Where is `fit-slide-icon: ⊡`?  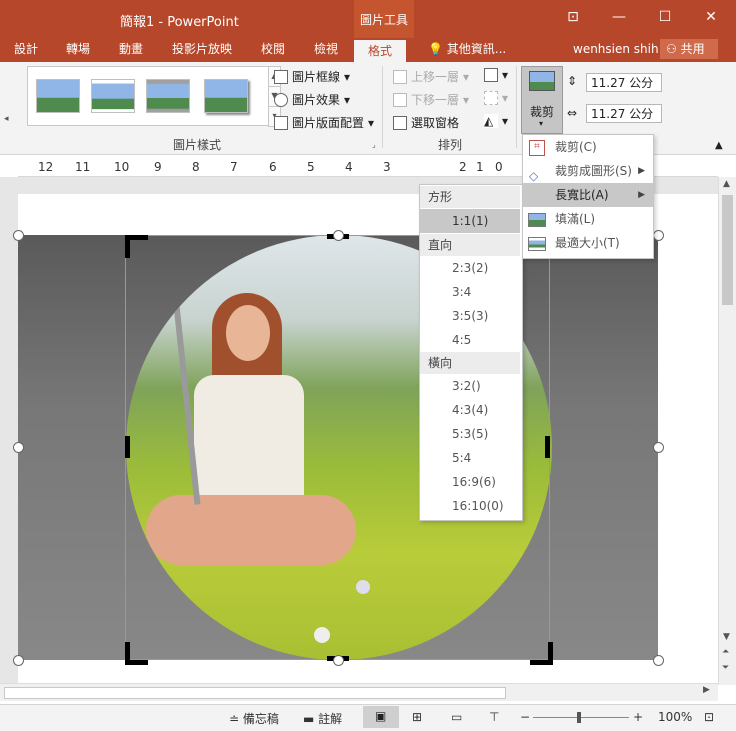
fit-slide-icon: ⊡ is located at coordinates (709, 717).